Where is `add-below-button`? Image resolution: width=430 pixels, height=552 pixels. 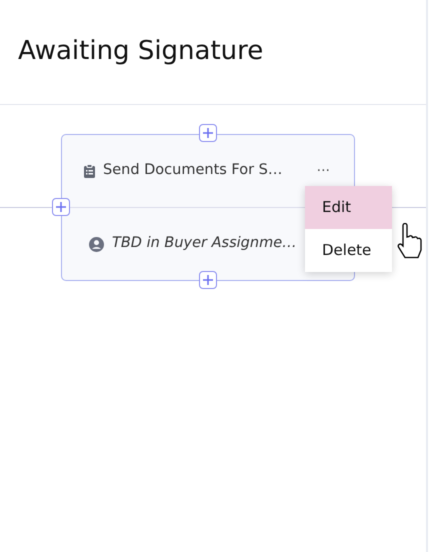
add-below-button is located at coordinates (208, 280).